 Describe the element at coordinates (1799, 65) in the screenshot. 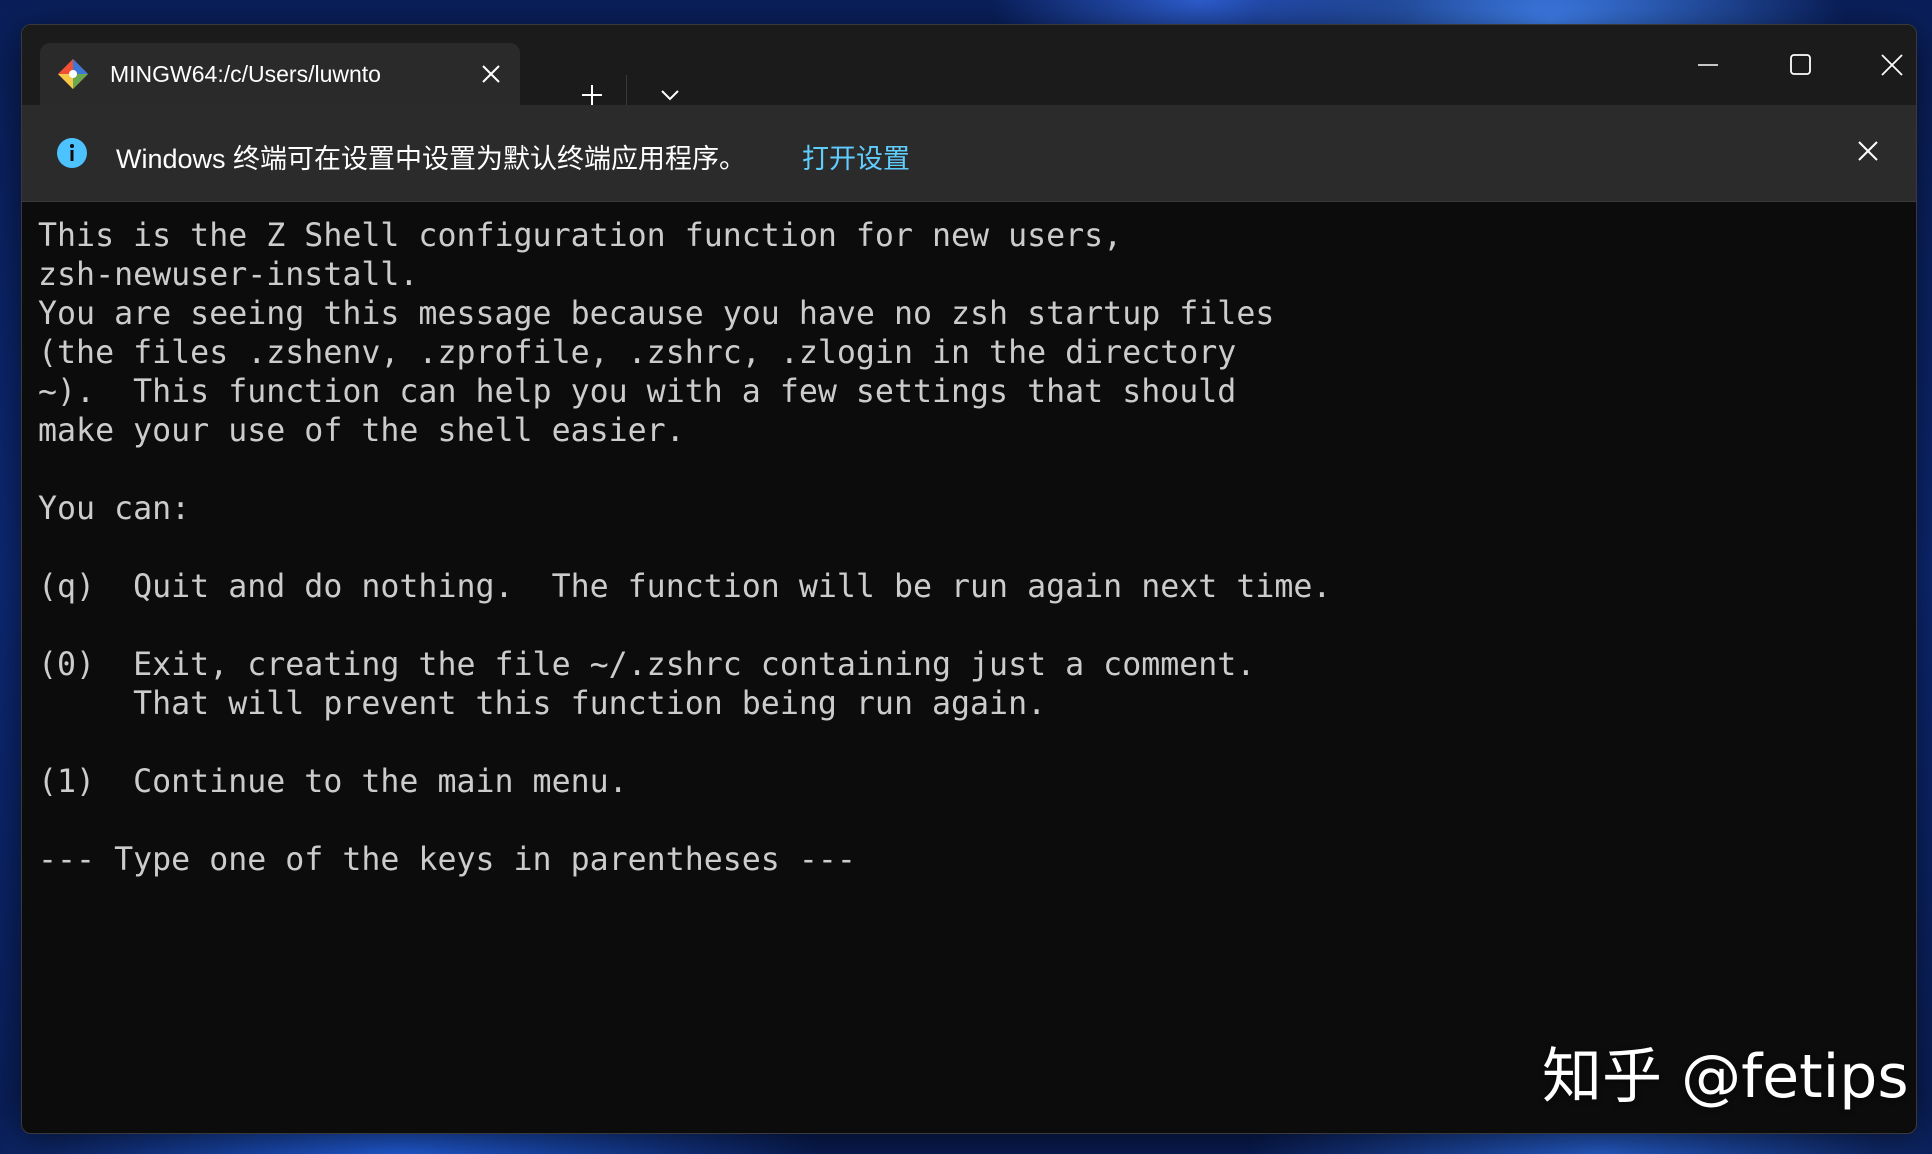

I see `maximize-icon` at that location.